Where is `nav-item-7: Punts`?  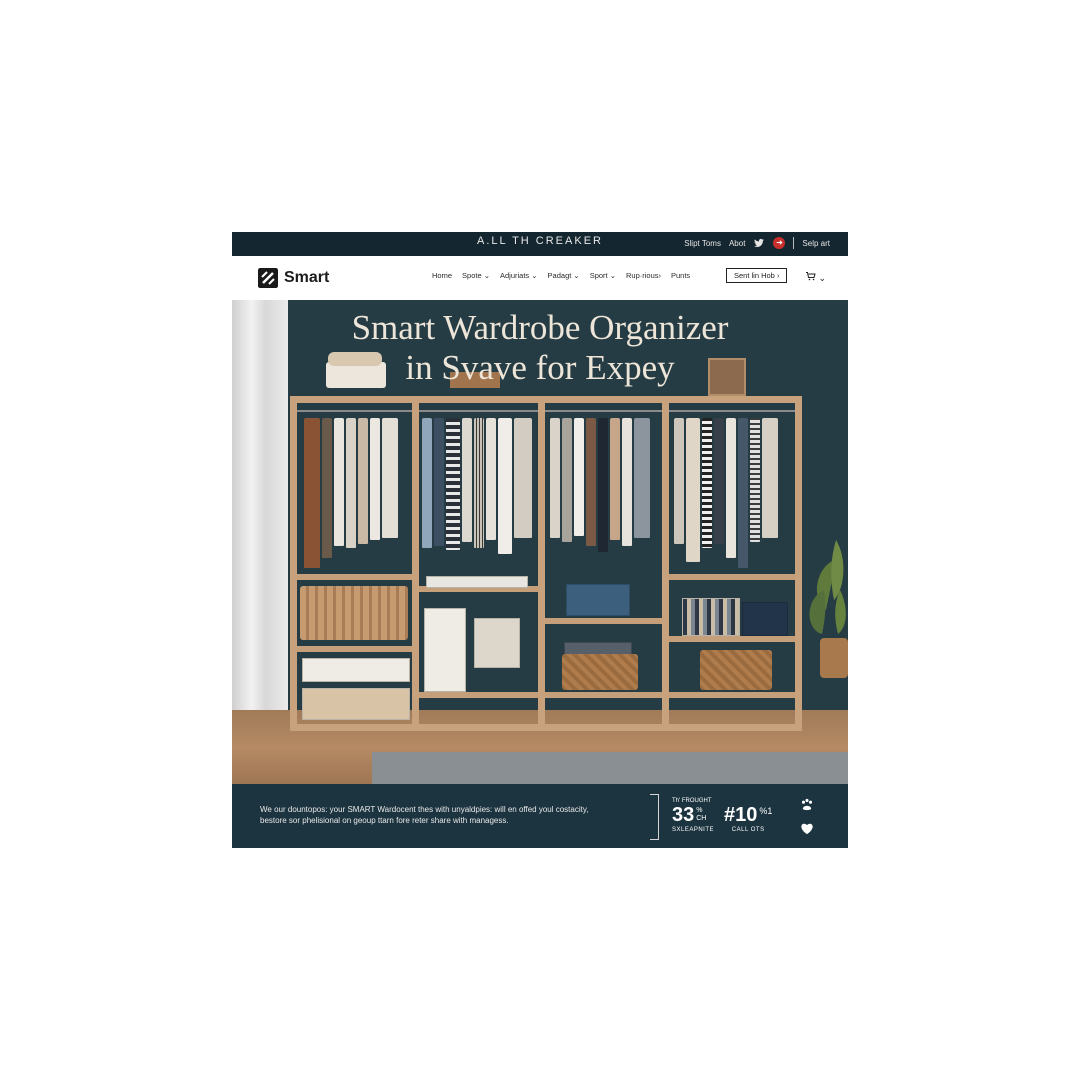
nav-item-7: Punts is located at coordinates (680, 275).